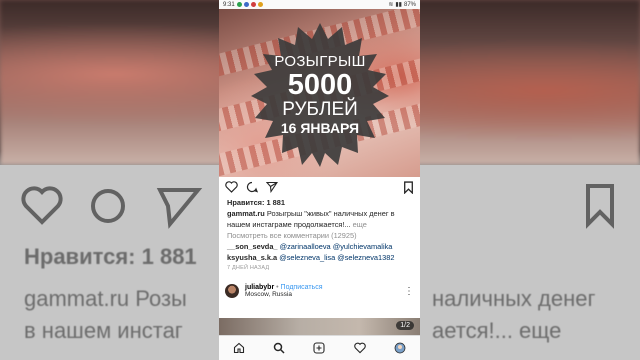  I want to click on battery-level: 87%, so click(409, 4).